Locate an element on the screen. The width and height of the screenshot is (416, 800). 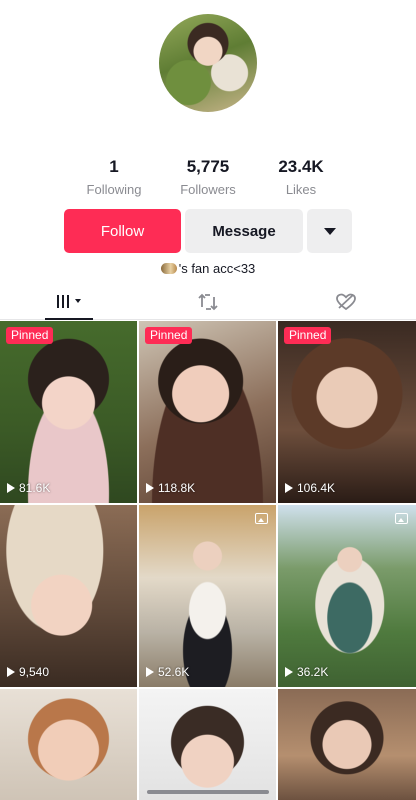
profile-stats: 1 Following 5,775 Followers 23.4K Likes is located at coordinates (208, 178).